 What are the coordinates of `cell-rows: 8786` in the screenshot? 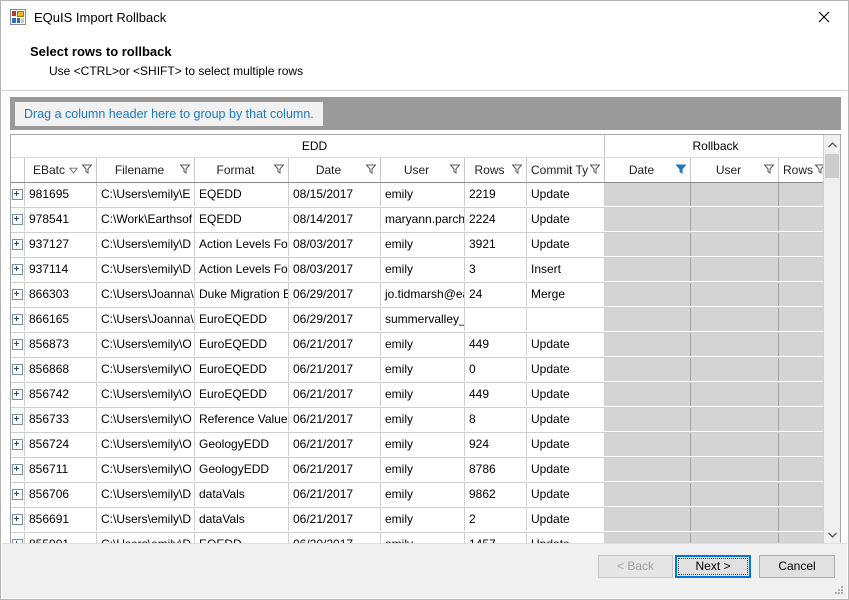 It's located at (496, 469).